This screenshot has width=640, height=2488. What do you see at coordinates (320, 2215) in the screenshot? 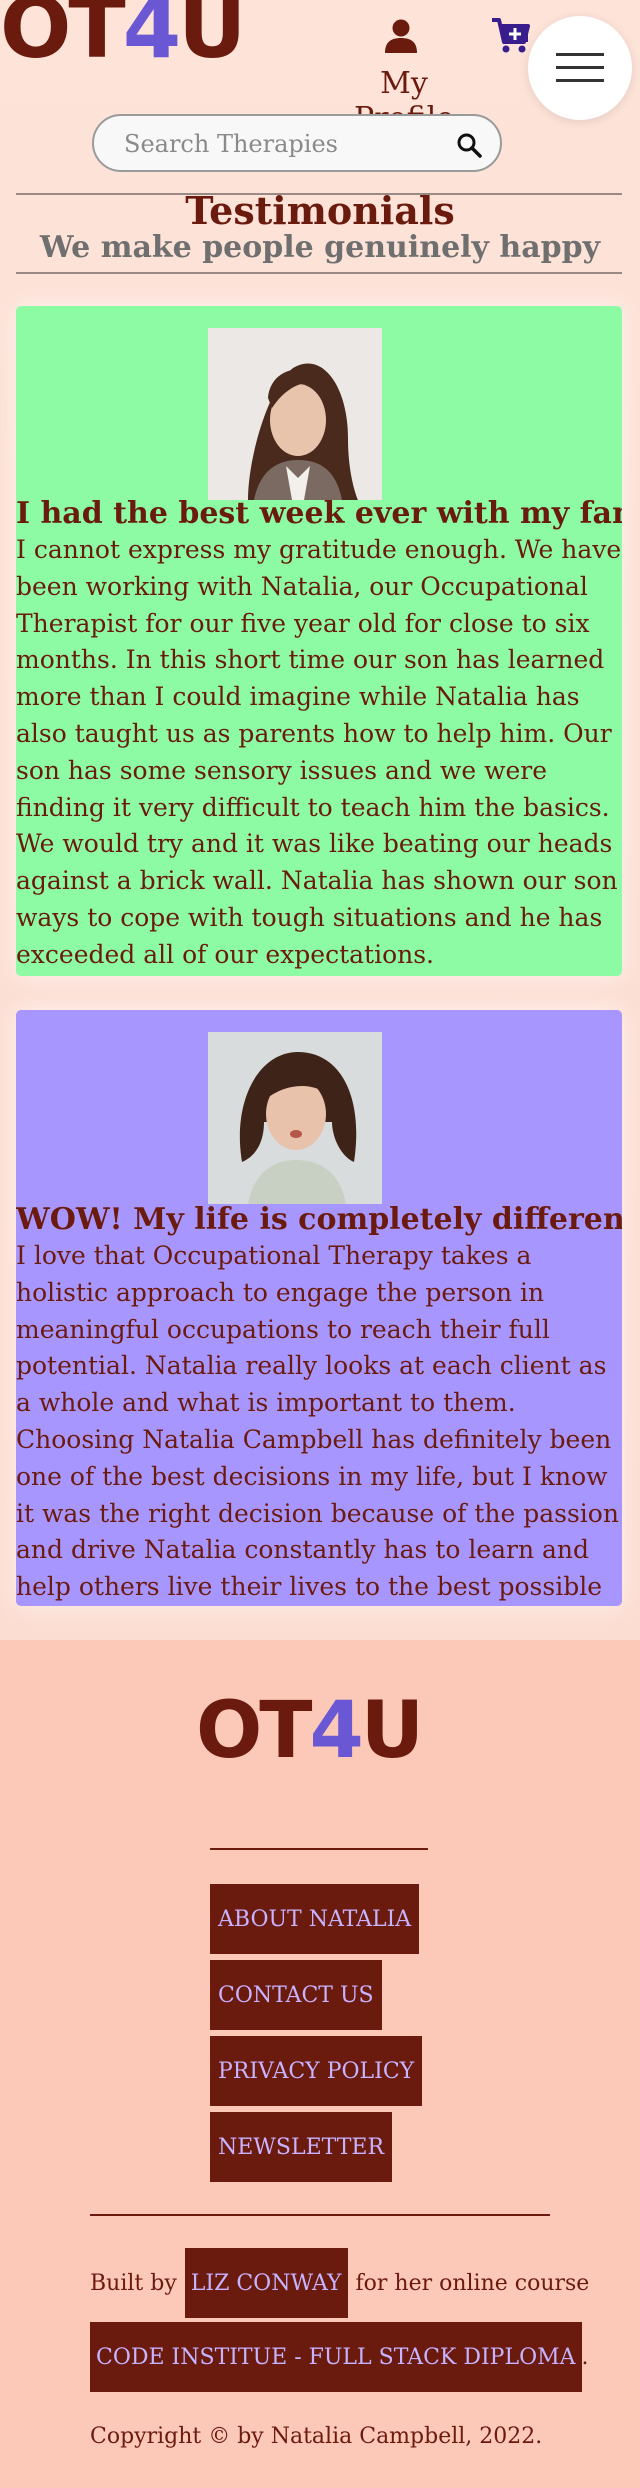
I see `footer-divider-long` at bounding box center [320, 2215].